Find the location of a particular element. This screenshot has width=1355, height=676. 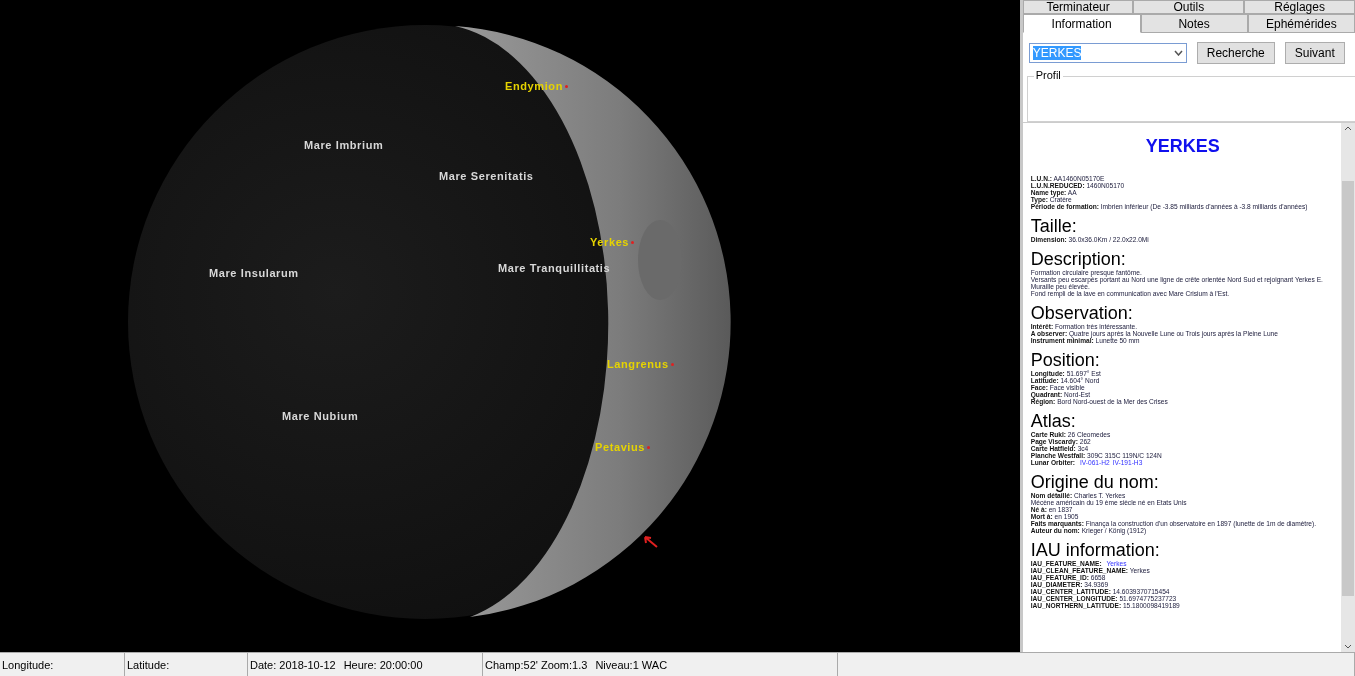

tab: Ephémérides is located at coordinates (1301, 23).